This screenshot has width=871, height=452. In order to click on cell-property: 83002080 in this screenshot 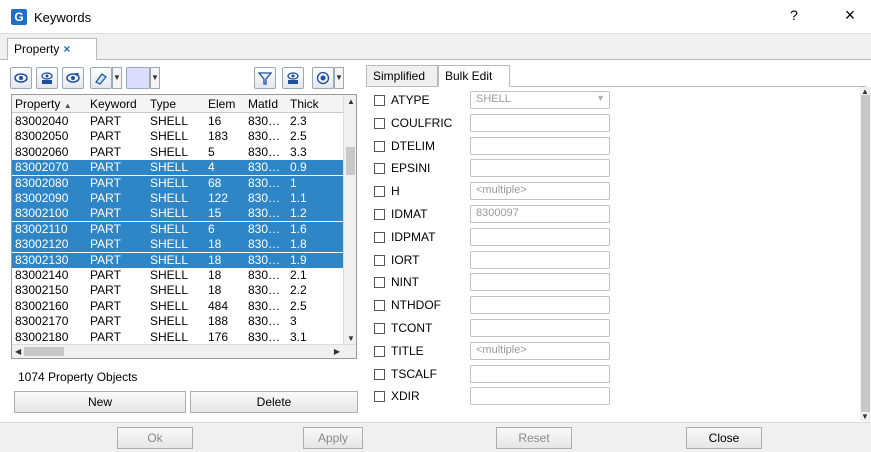, I will do `click(42, 182)`.